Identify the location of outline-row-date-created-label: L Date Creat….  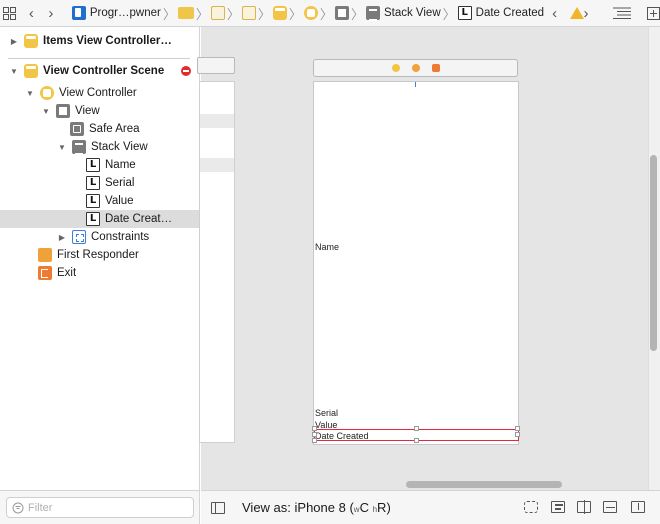
(100, 219).